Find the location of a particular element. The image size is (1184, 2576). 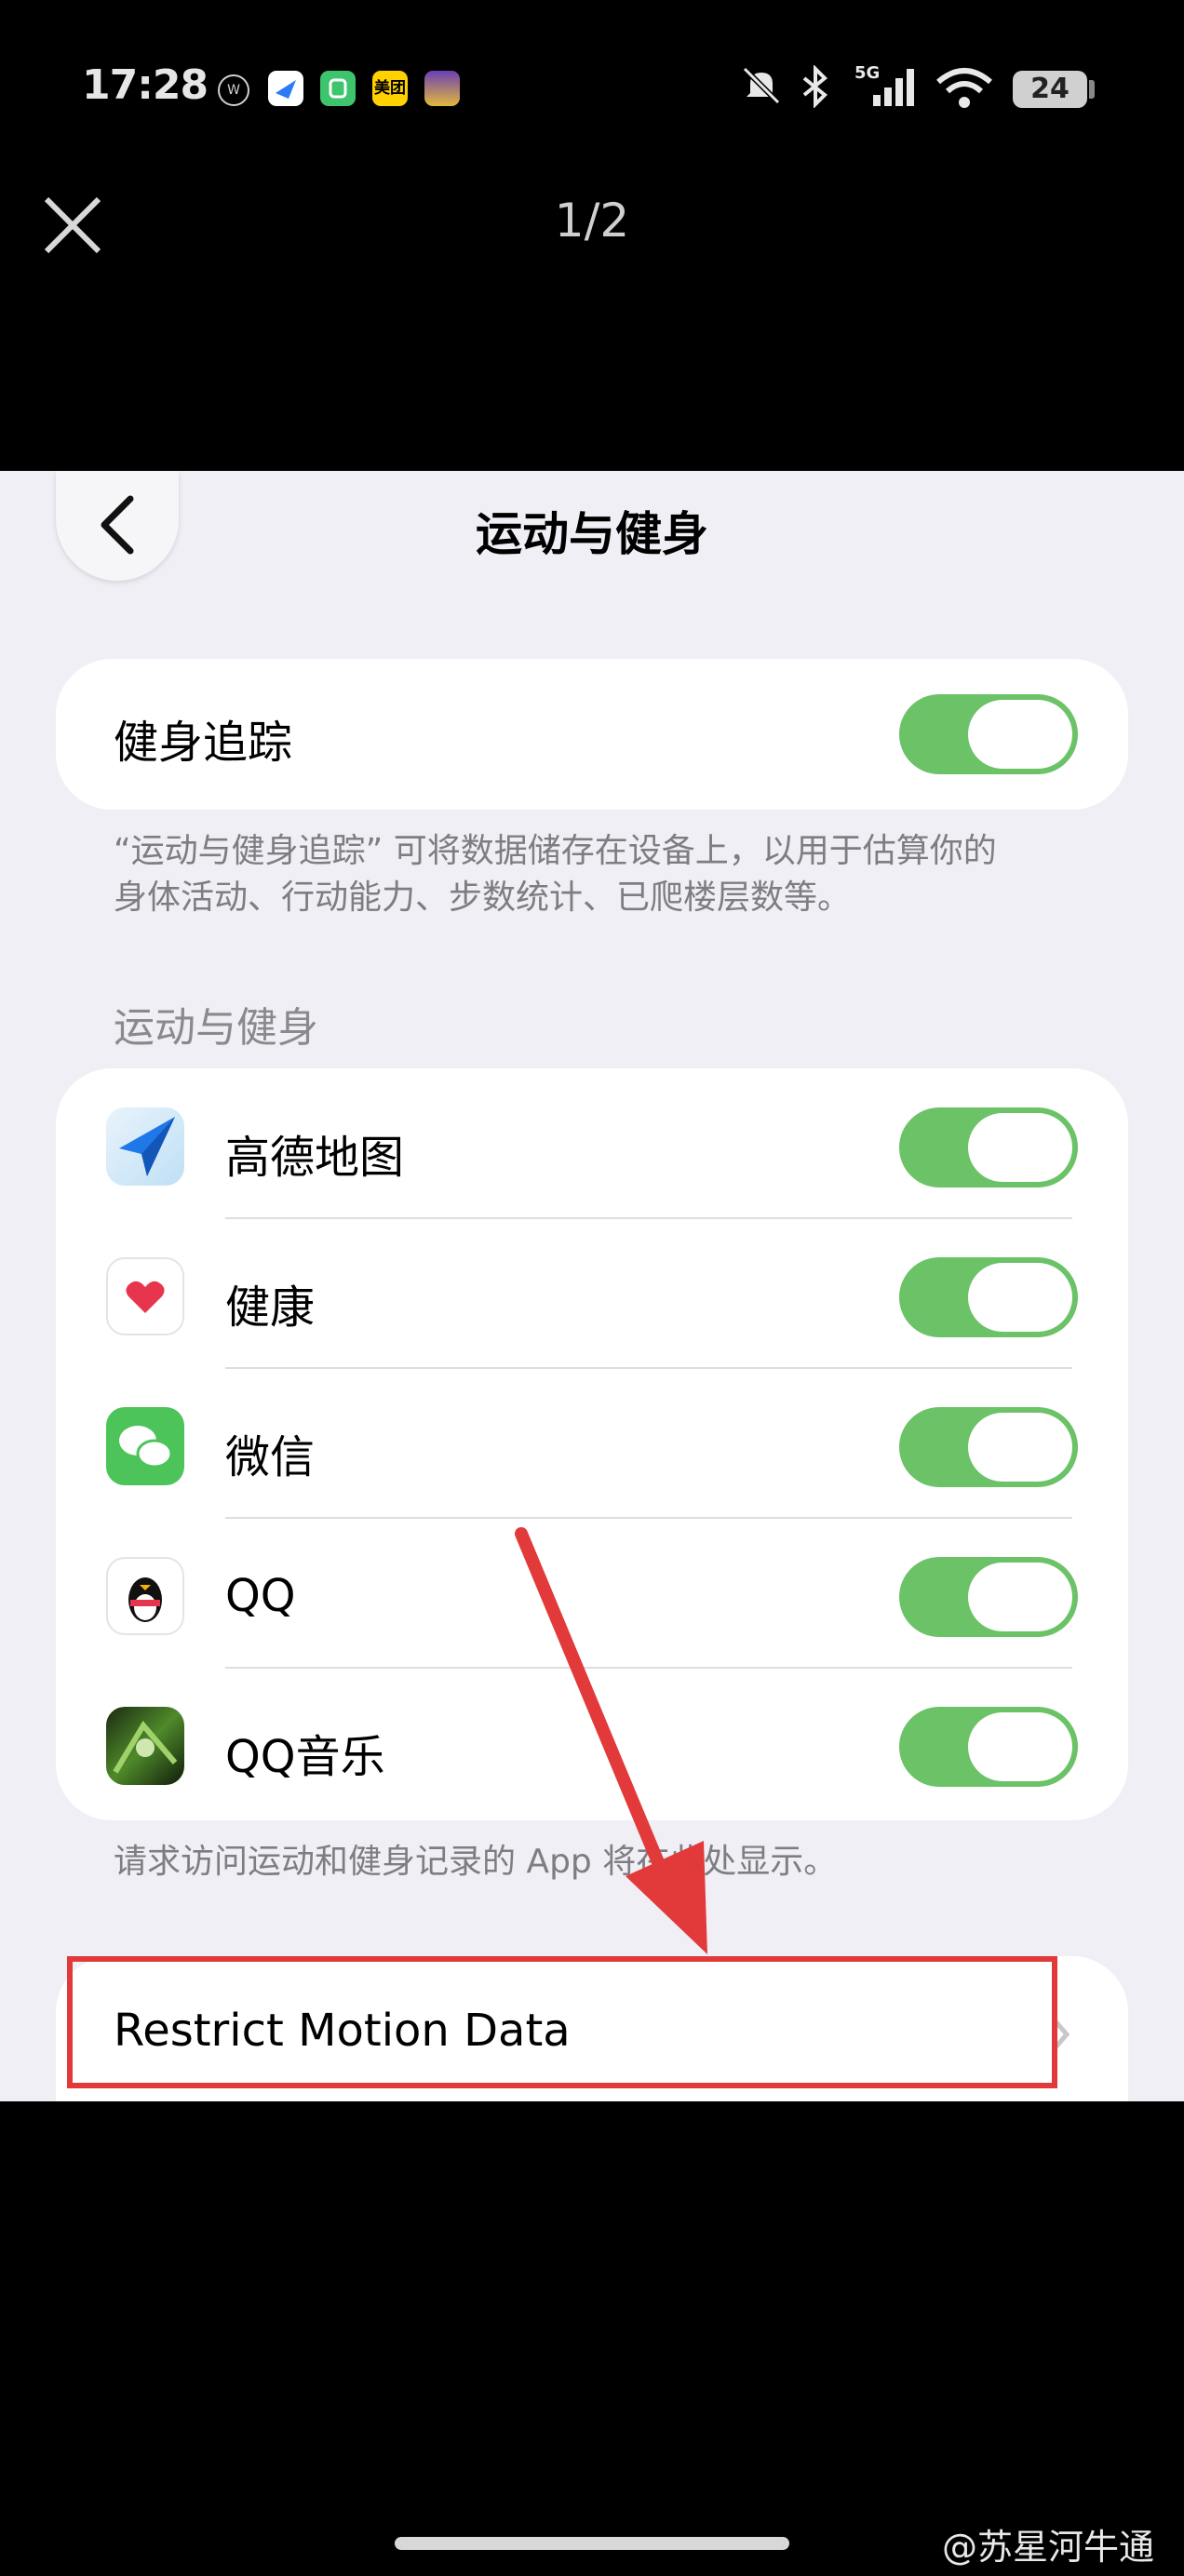

home-indicator is located at coordinates (592, 2543).